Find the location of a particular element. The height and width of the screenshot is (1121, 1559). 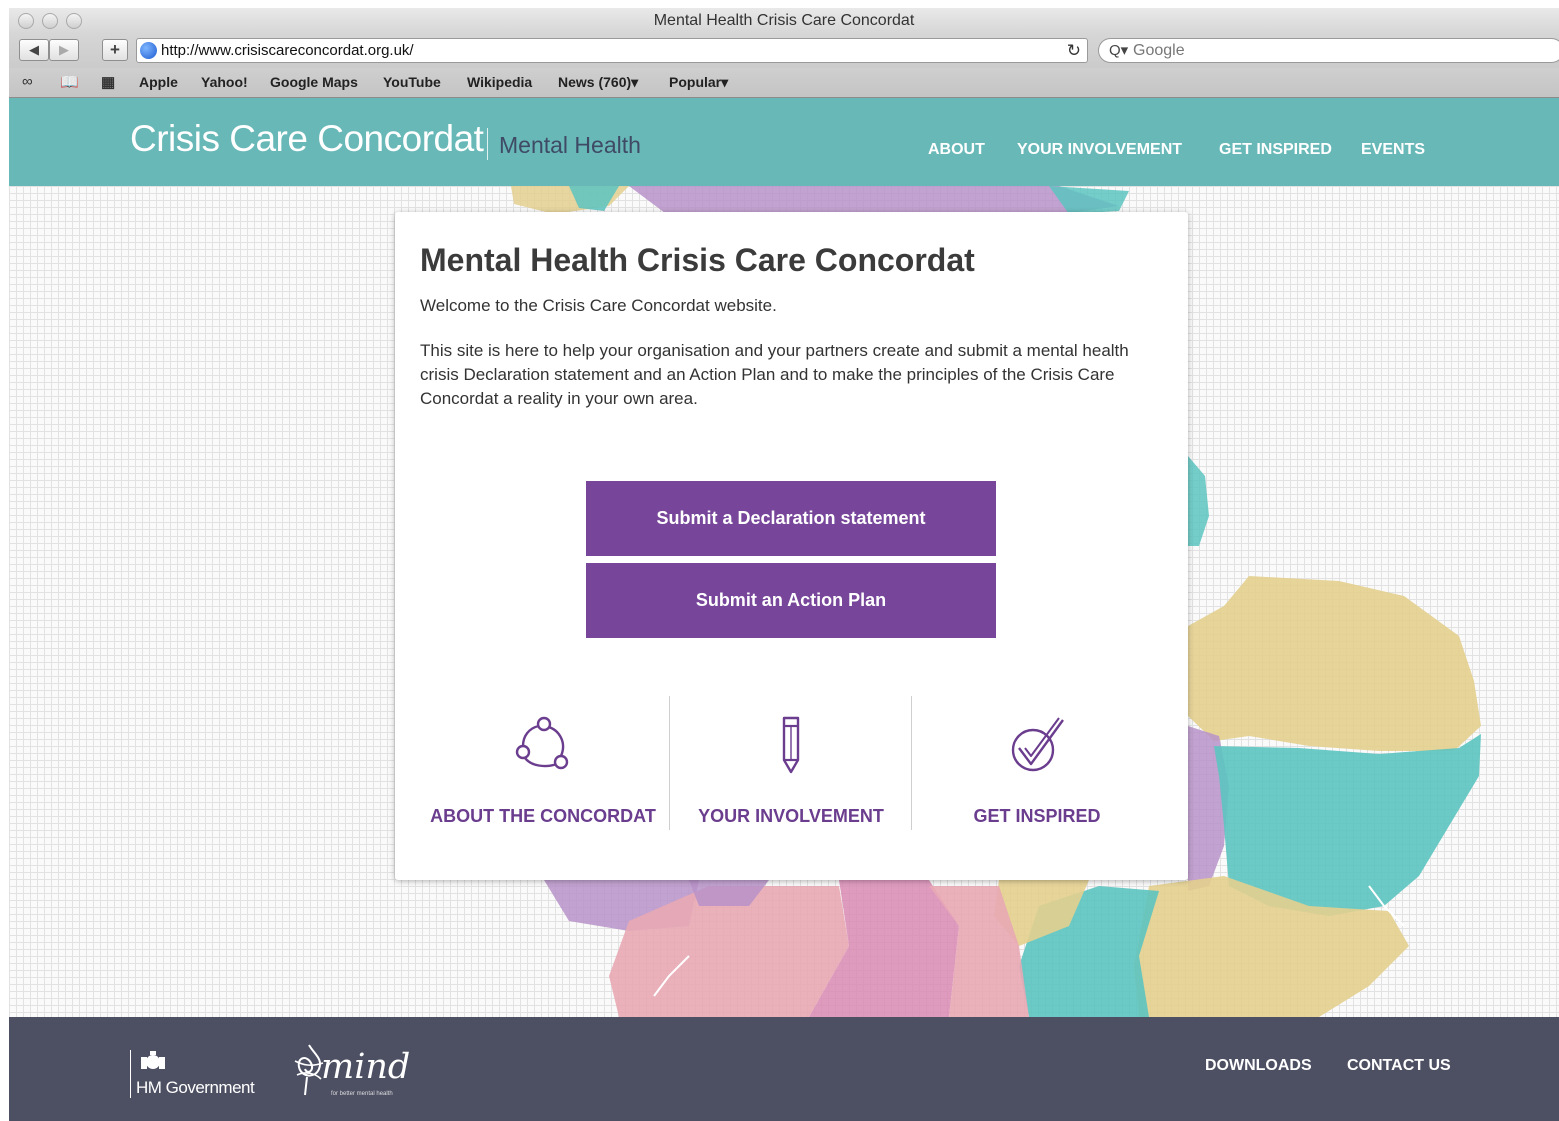

search-placeholder: Google is located at coordinates (1159, 50).